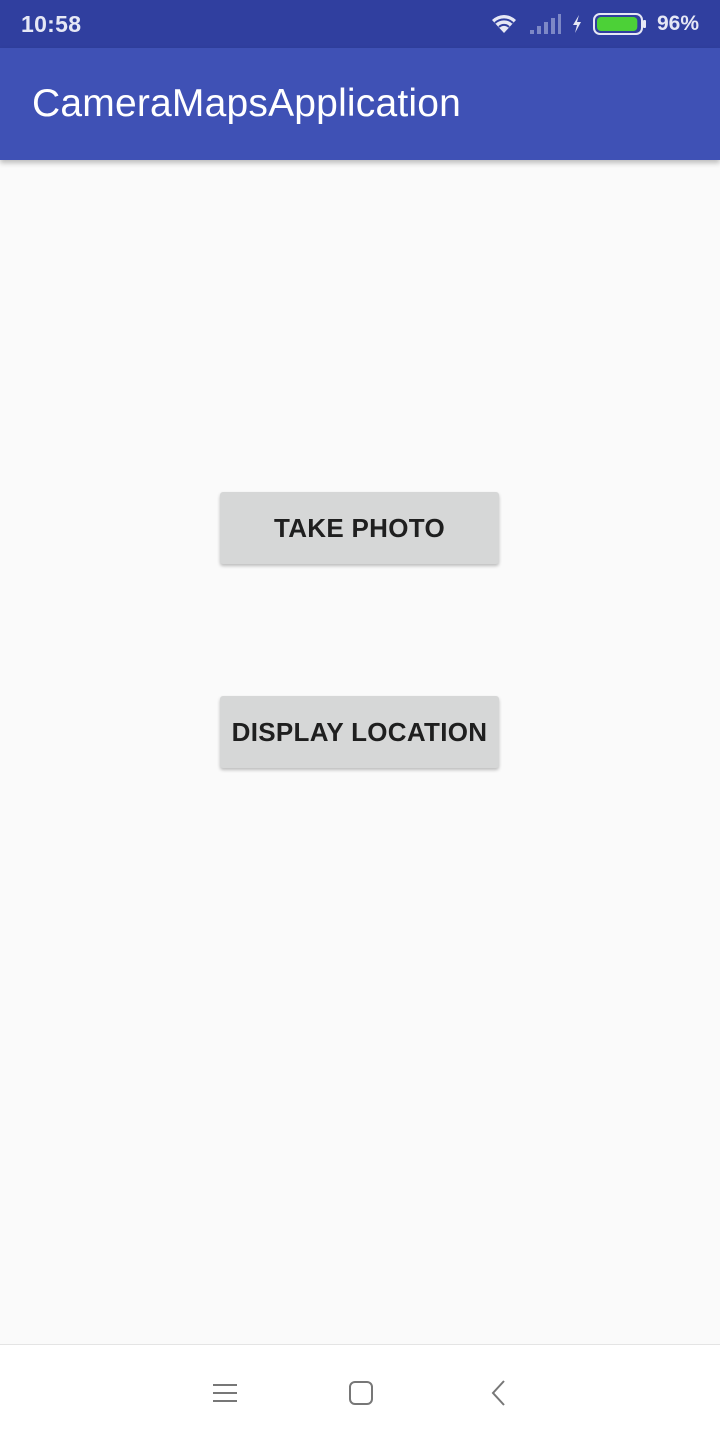 The image size is (720, 1440). I want to click on status-bar: 10:58 96%, so click(360, 24).